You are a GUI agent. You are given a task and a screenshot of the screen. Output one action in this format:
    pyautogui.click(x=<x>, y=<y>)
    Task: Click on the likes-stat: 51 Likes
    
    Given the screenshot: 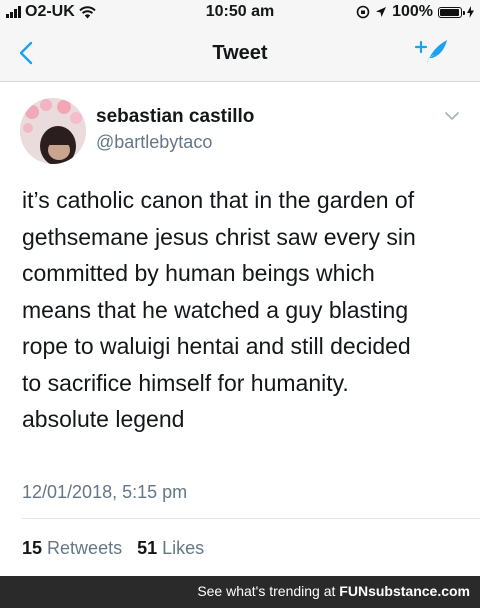 What is the action you would take?
    pyautogui.click(x=170, y=548)
    